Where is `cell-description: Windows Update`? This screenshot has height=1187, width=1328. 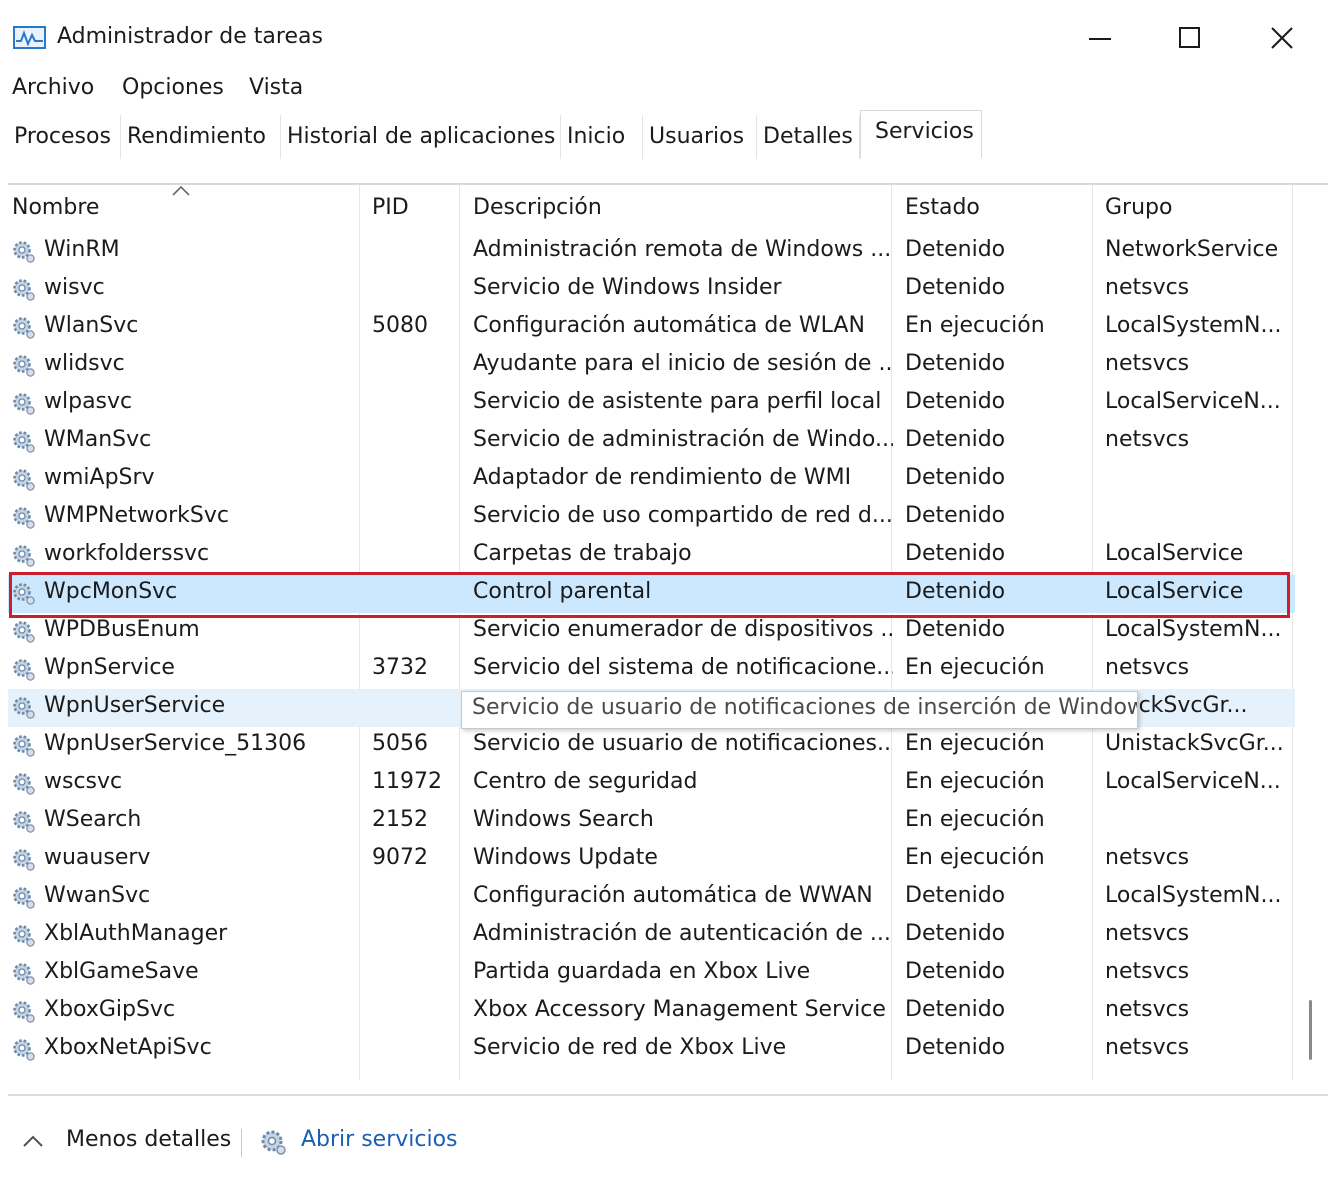 cell-description: Windows Update is located at coordinates (565, 857).